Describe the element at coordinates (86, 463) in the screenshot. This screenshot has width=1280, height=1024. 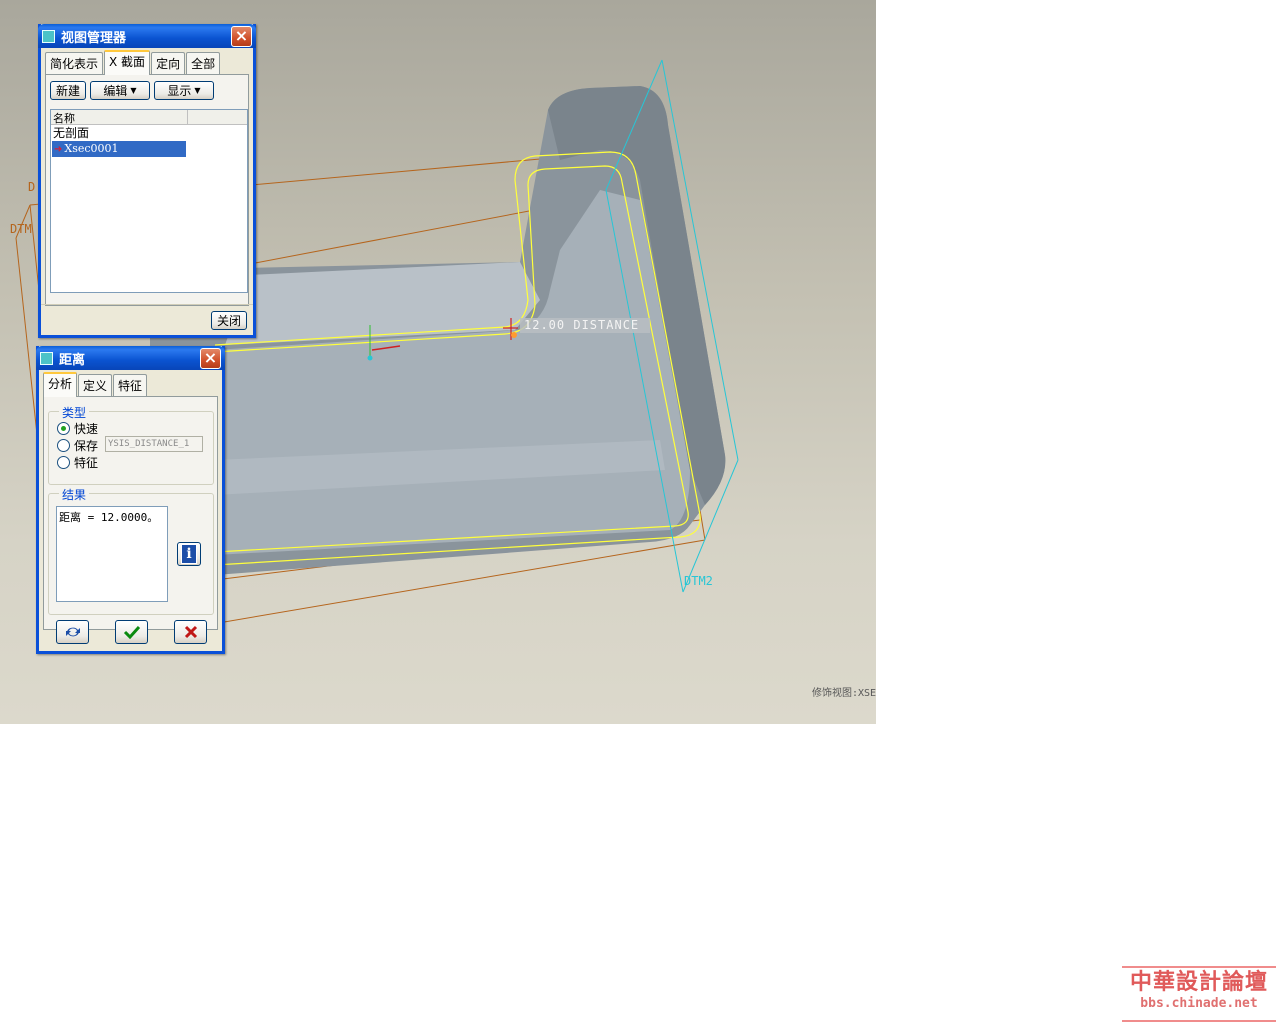
I see `radio-feature-label: 特征` at that location.